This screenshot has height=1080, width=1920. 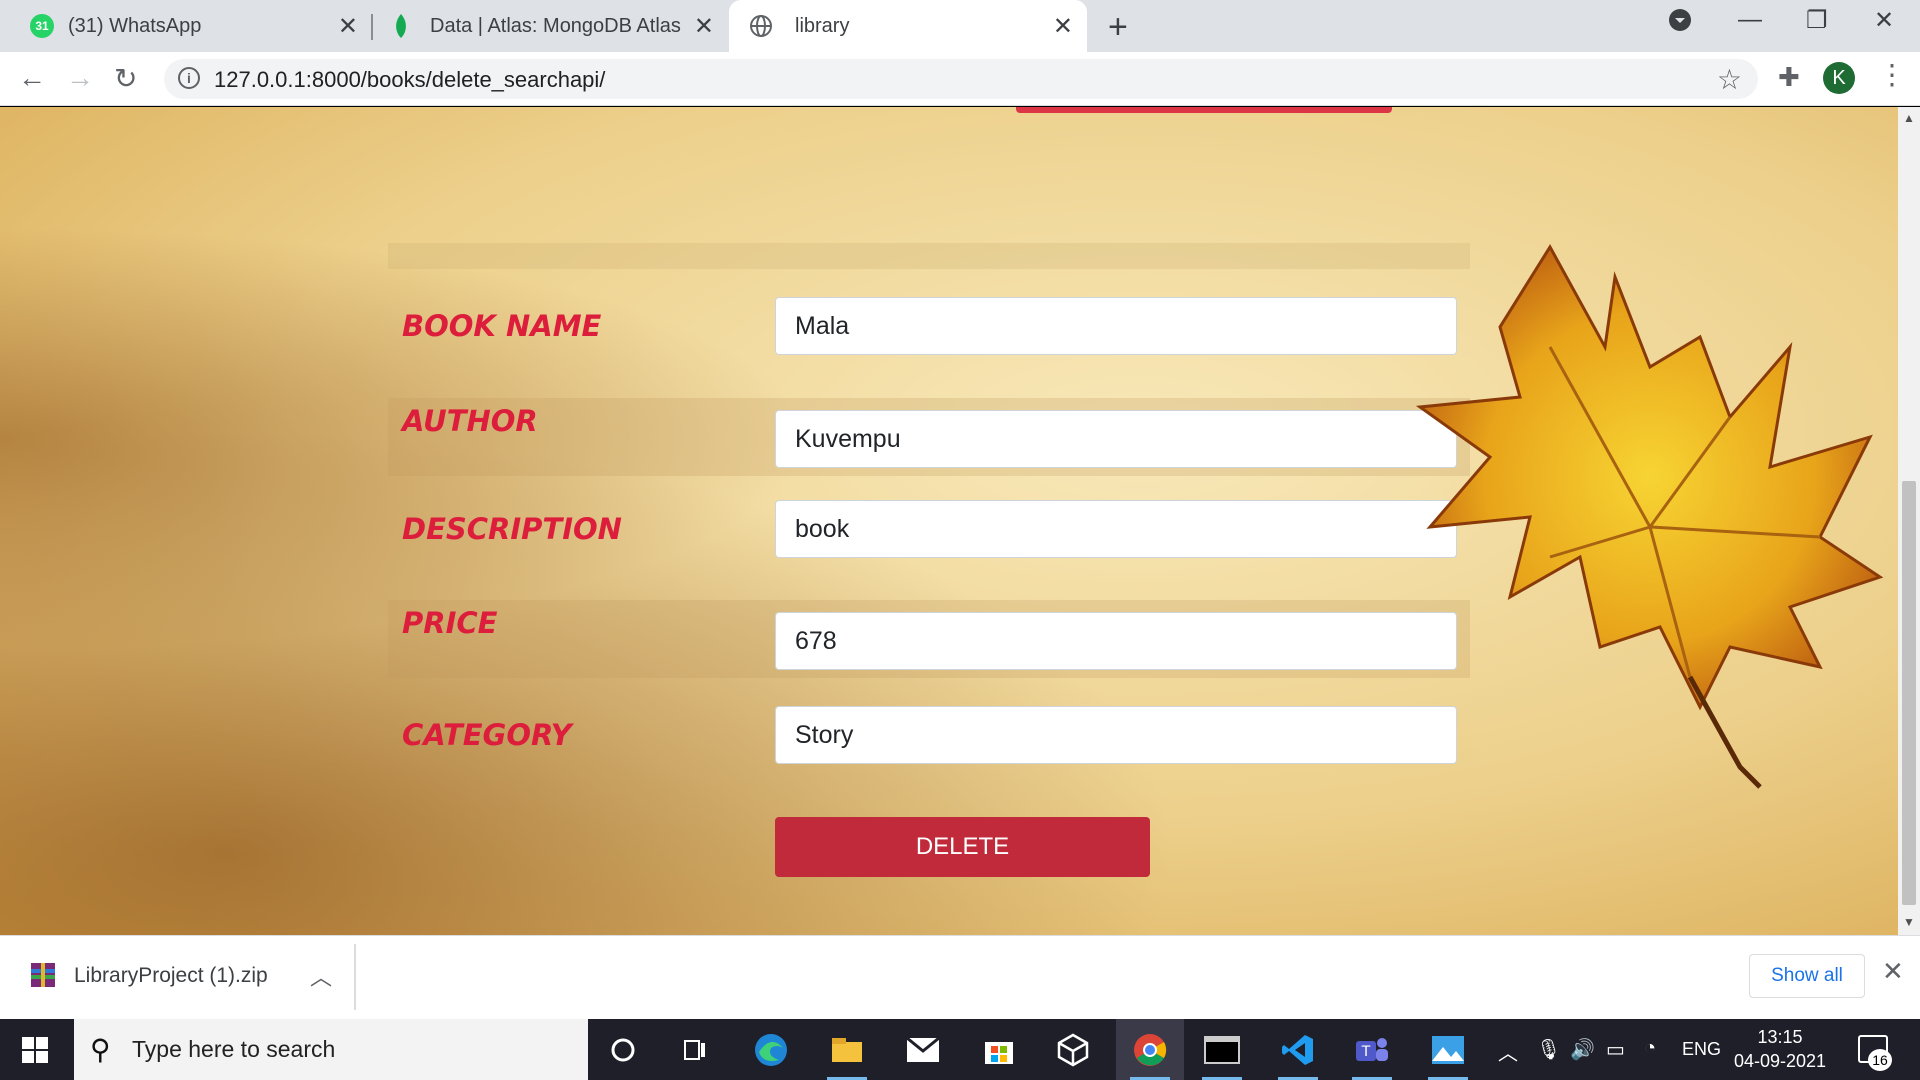 I want to click on cube-app-icon, so click(x=1073, y=1049).